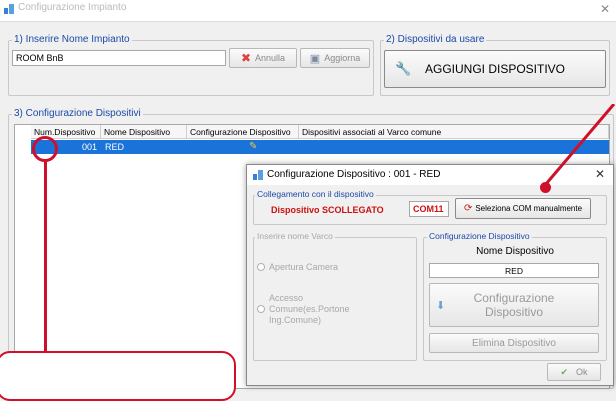 The height and width of the screenshot is (401, 616). What do you see at coordinates (514, 305) in the screenshot?
I see `configure-device-button: ⬇ Configurazione Dispositivo` at bounding box center [514, 305].